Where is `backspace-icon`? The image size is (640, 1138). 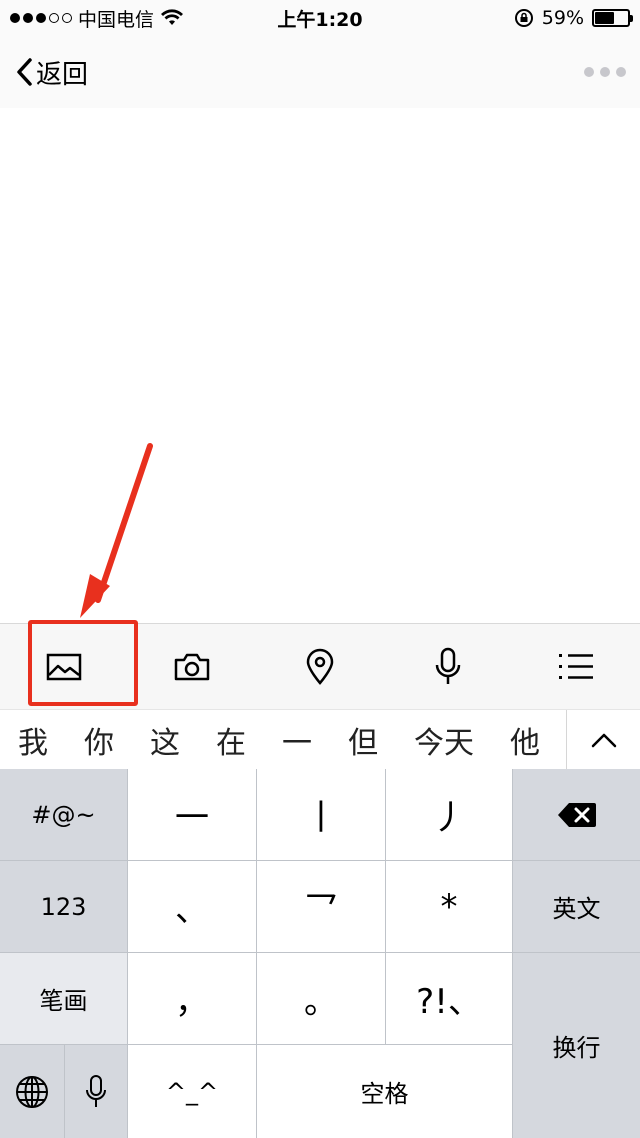 backspace-icon is located at coordinates (576, 814).